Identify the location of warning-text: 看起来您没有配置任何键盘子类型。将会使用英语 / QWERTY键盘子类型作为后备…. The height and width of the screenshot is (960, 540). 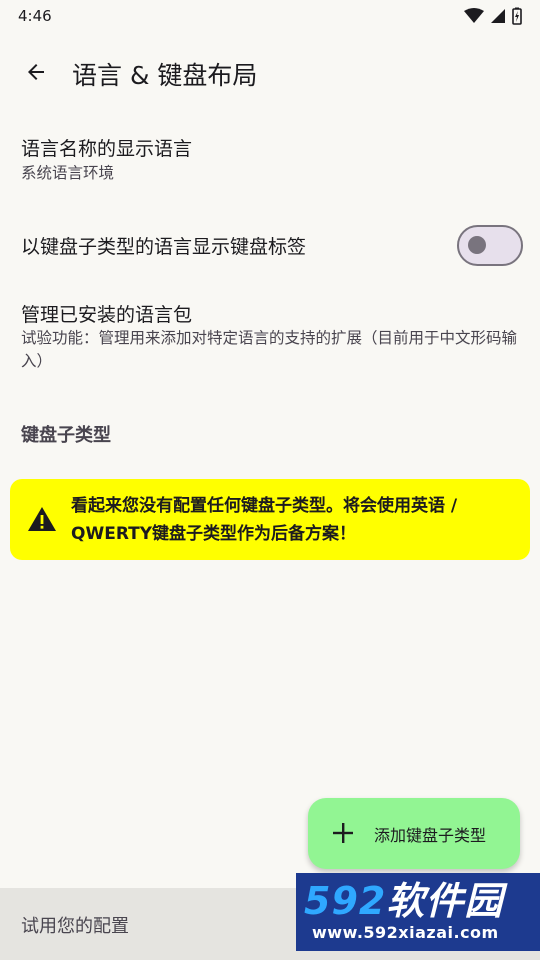
(264, 520).